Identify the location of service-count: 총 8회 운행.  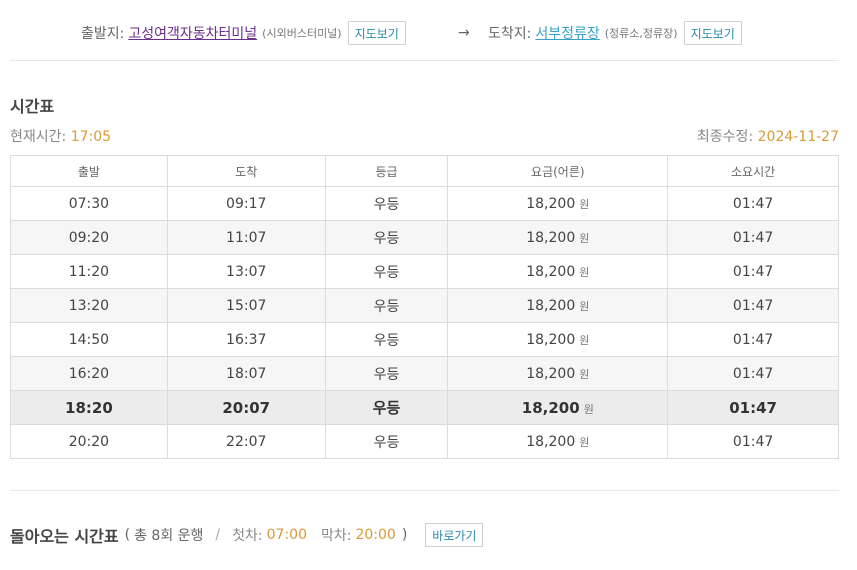
(169, 536).